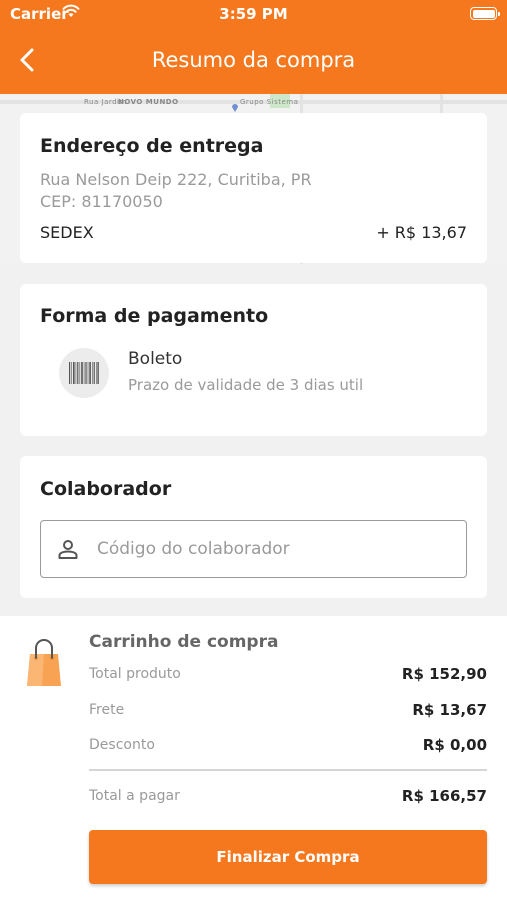  What do you see at coordinates (176, 179) in the screenshot?
I see `address-street: Rua Nelson Deip 222, Curitiba, PR` at bounding box center [176, 179].